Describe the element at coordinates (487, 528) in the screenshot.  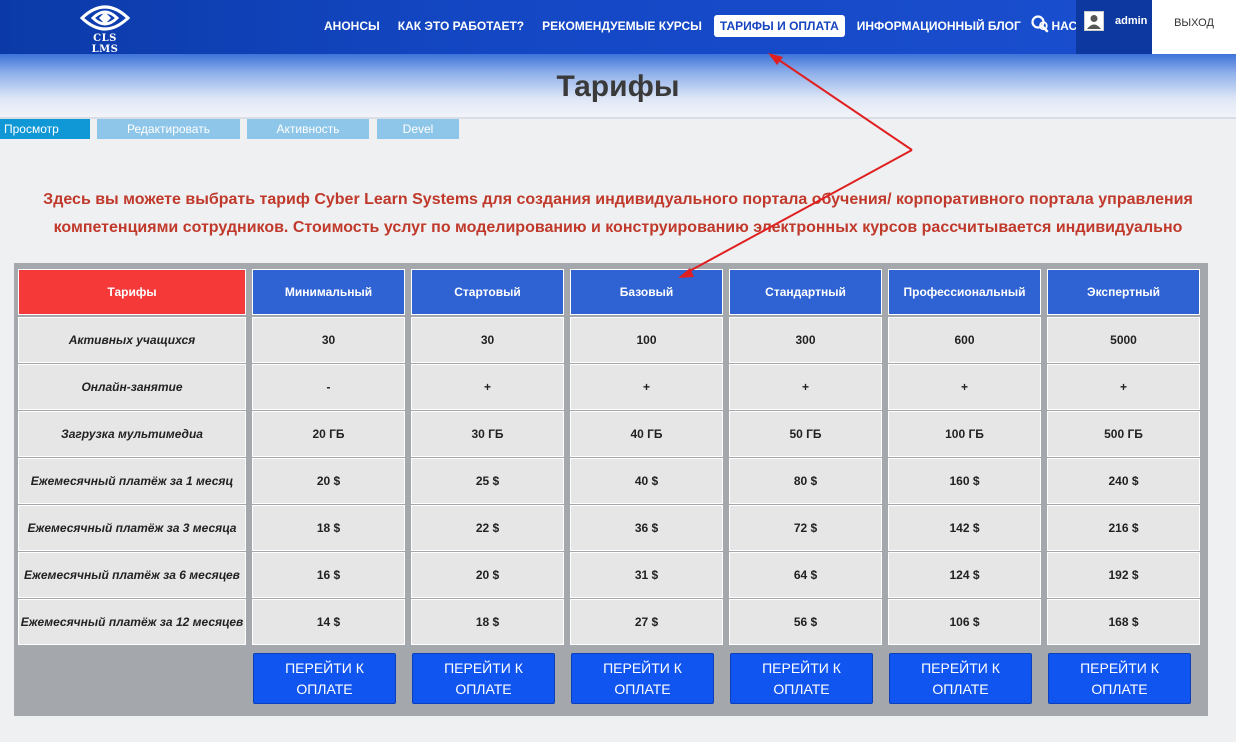
I see `table-cell: 22 $` at that location.